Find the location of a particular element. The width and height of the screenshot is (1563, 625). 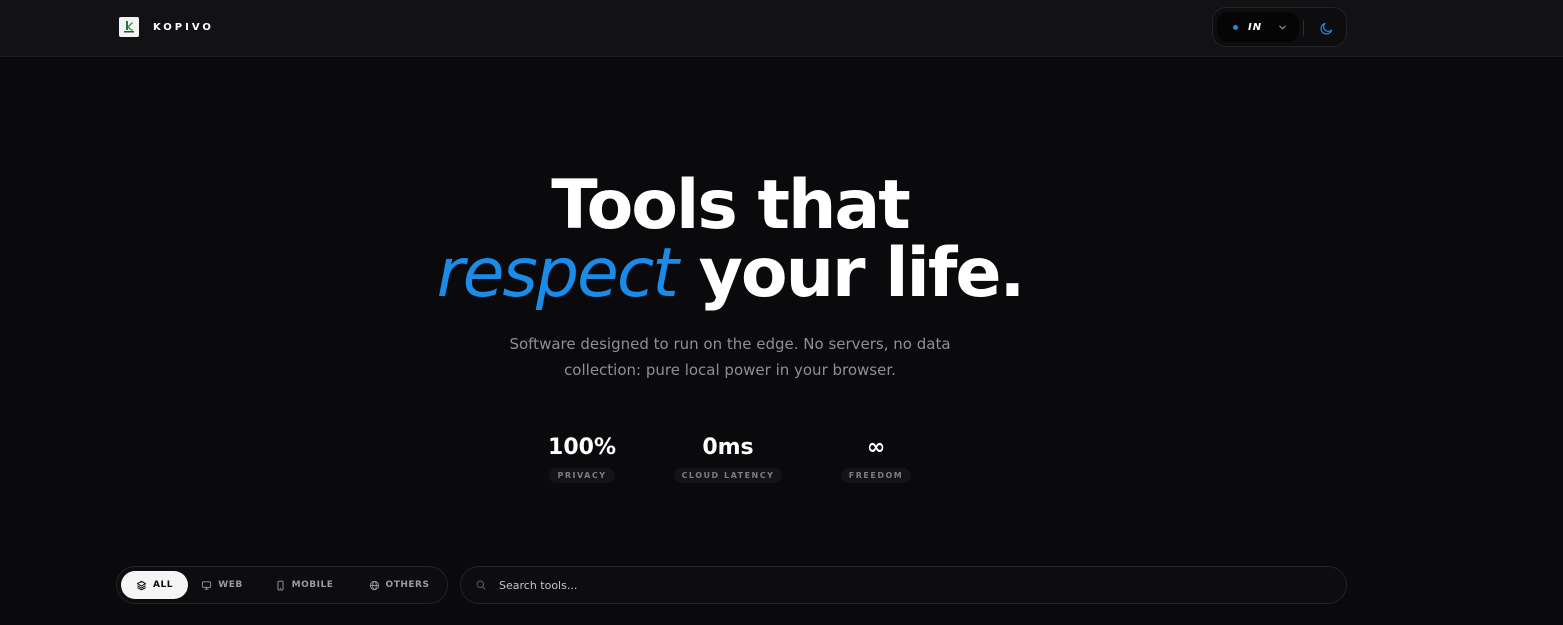

language-selector: IN is located at coordinates (1258, 27).